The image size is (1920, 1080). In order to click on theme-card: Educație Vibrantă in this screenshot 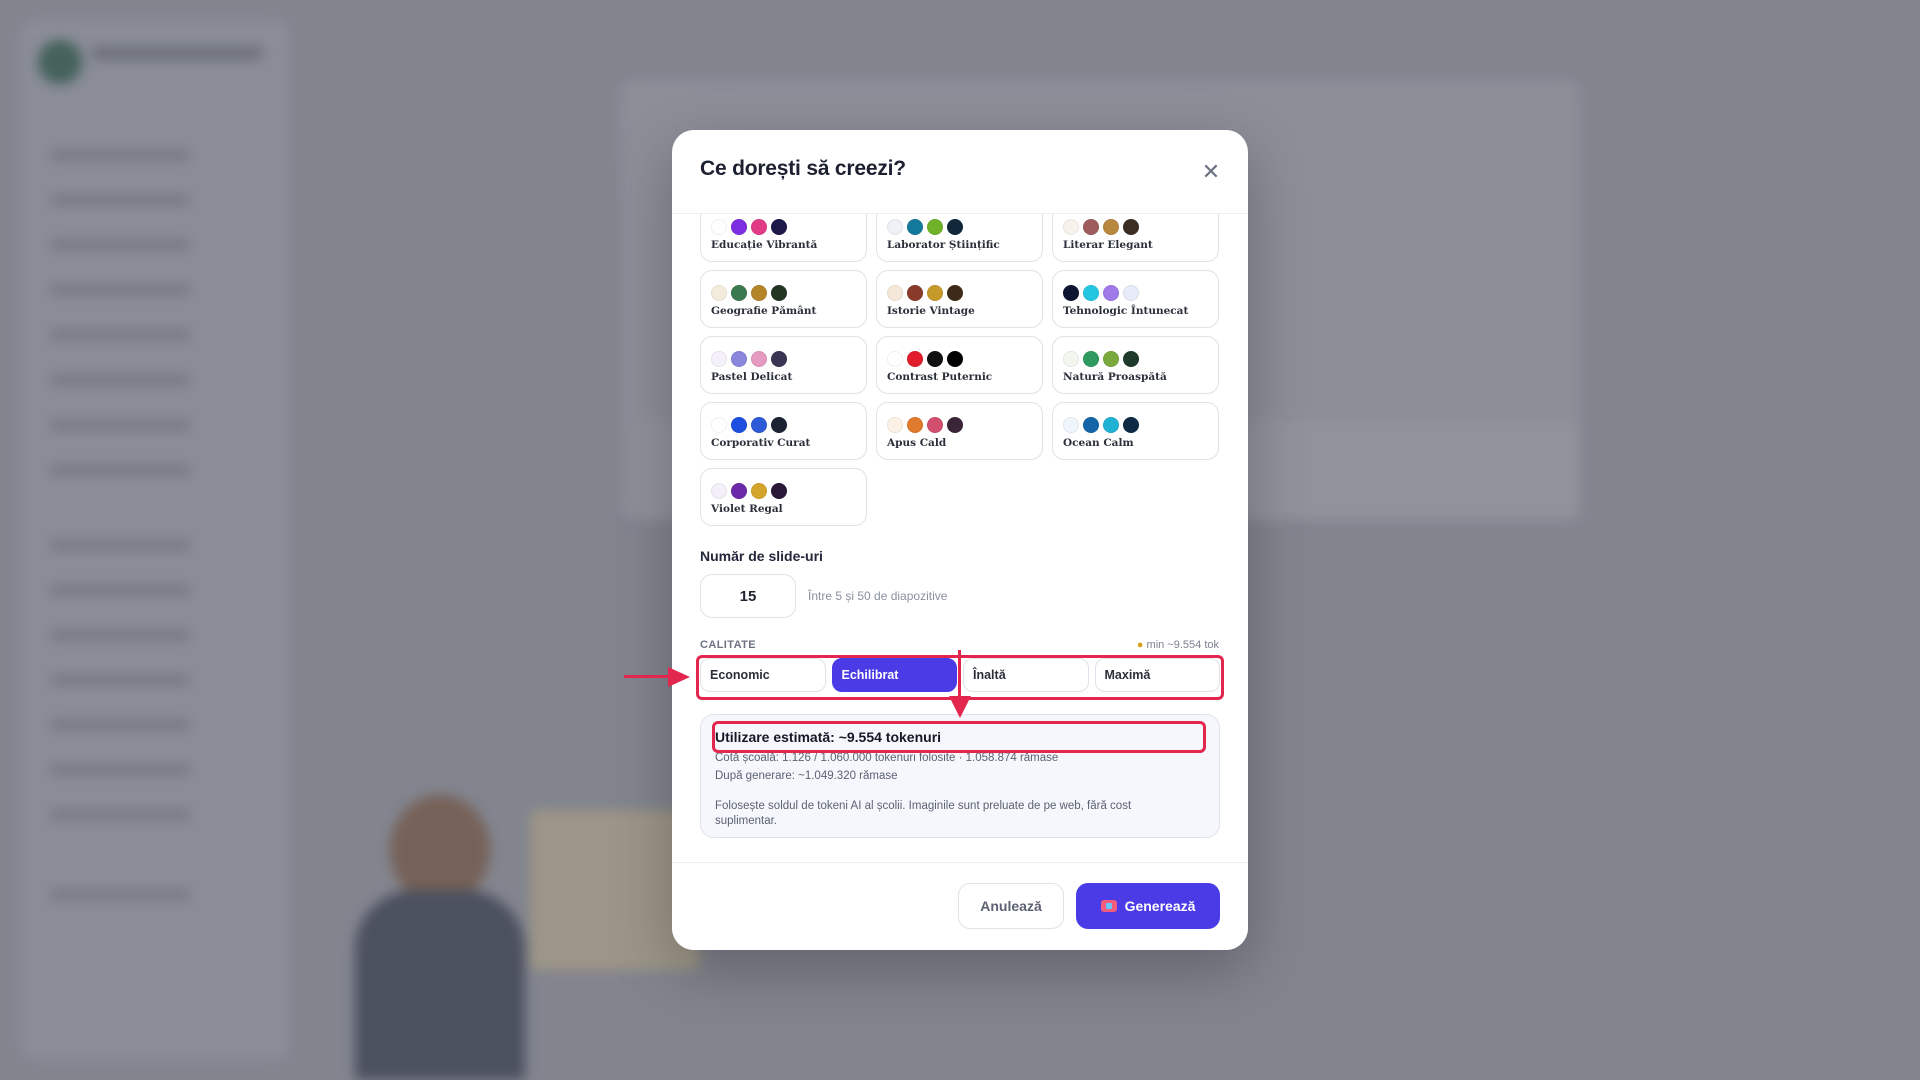, I will do `click(783, 238)`.